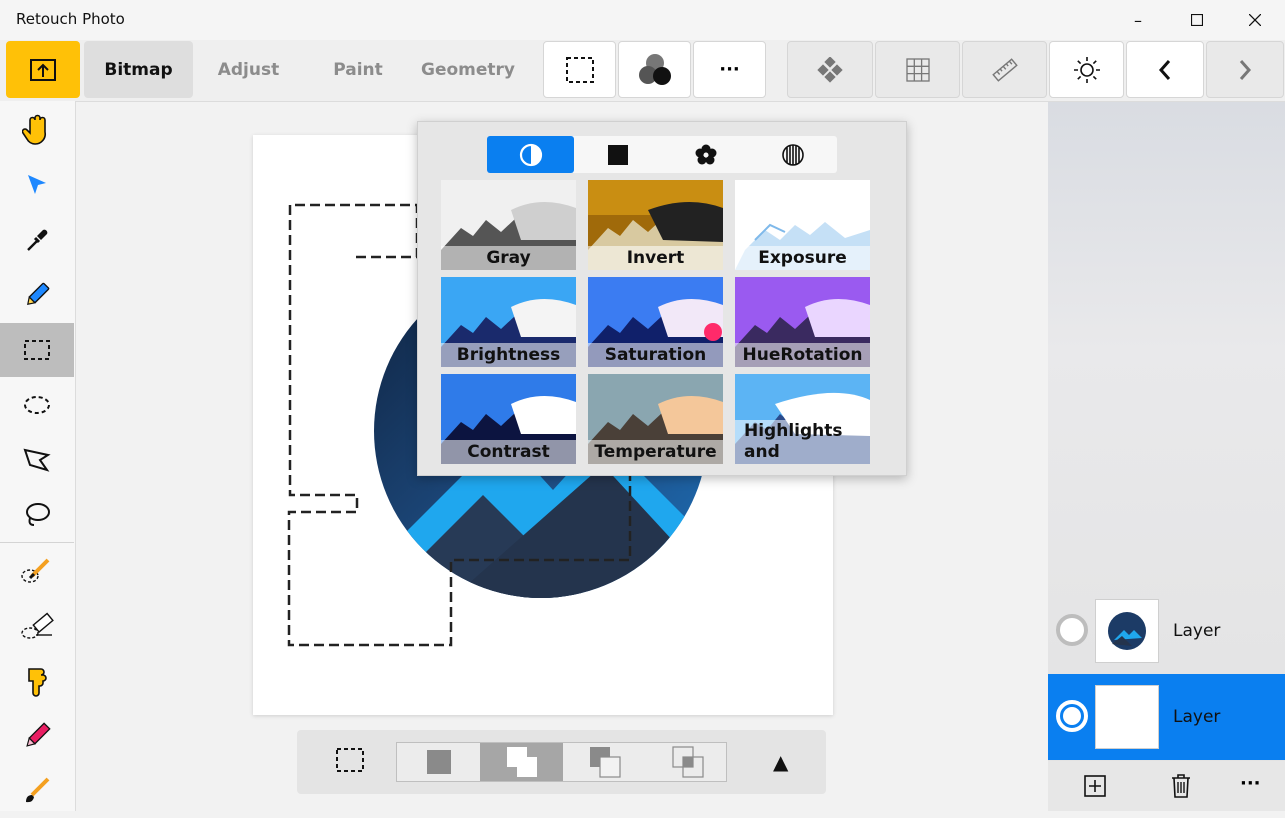 Image resolution: width=1285 pixels, height=818 pixels. Describe the element at coordinates (655, 322) in the screenshot. I see `filter-saturation: Saturation` at that location.